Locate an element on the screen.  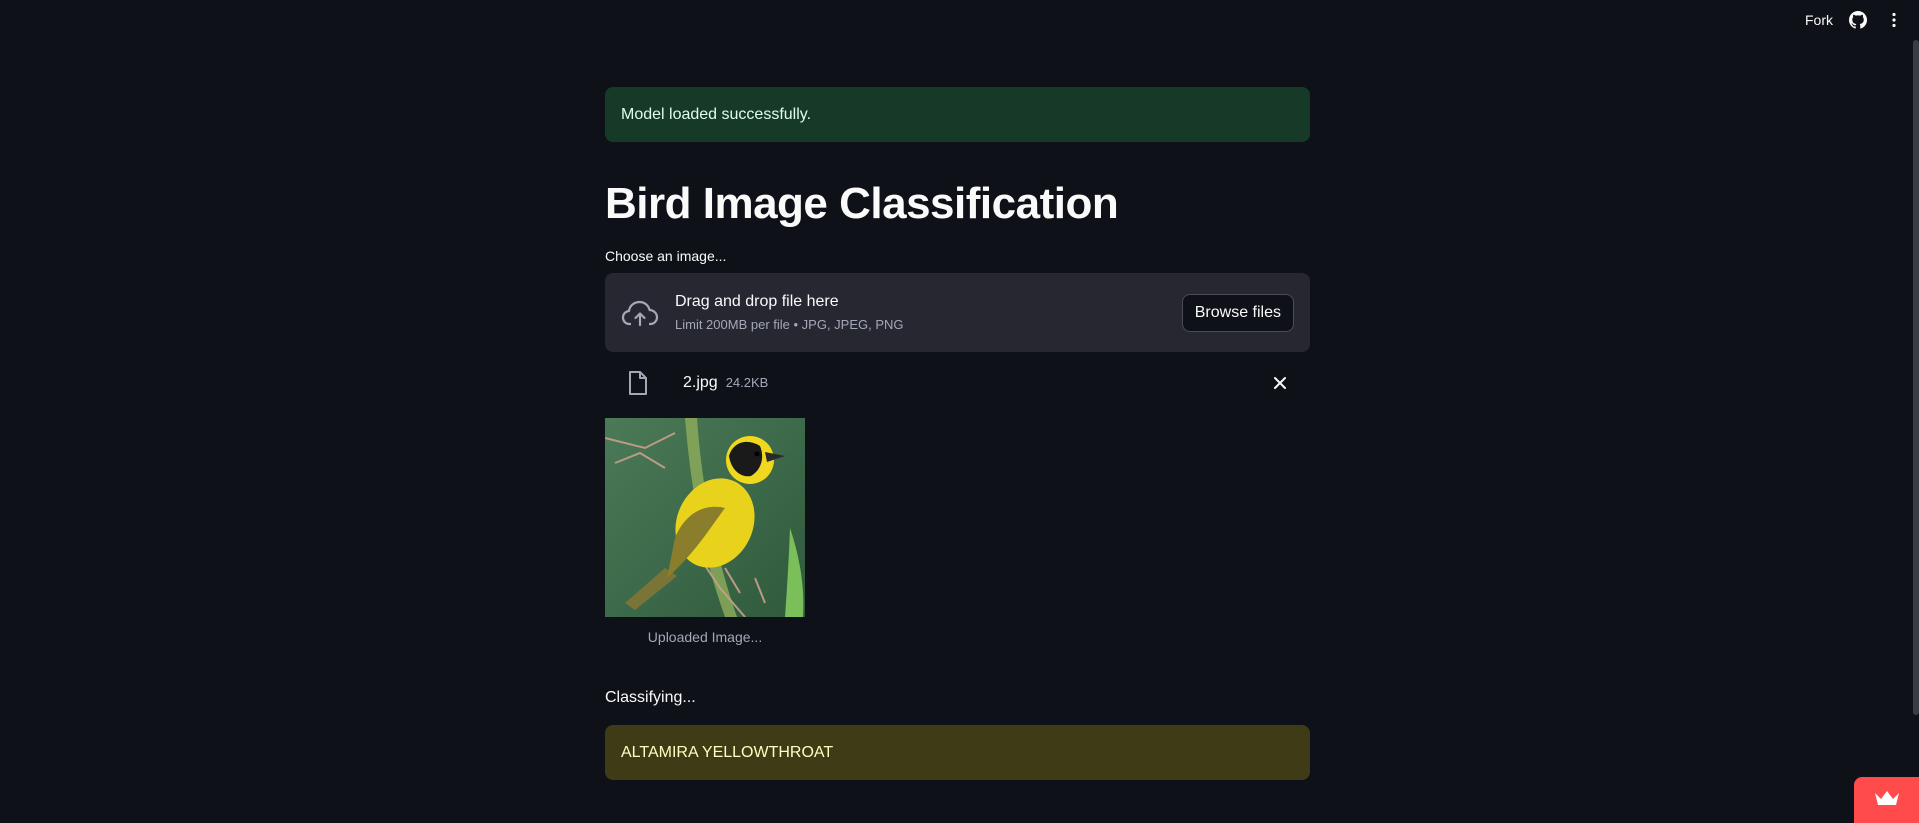
page-title: Bird Image Classification is located at coordinates (862, 203).